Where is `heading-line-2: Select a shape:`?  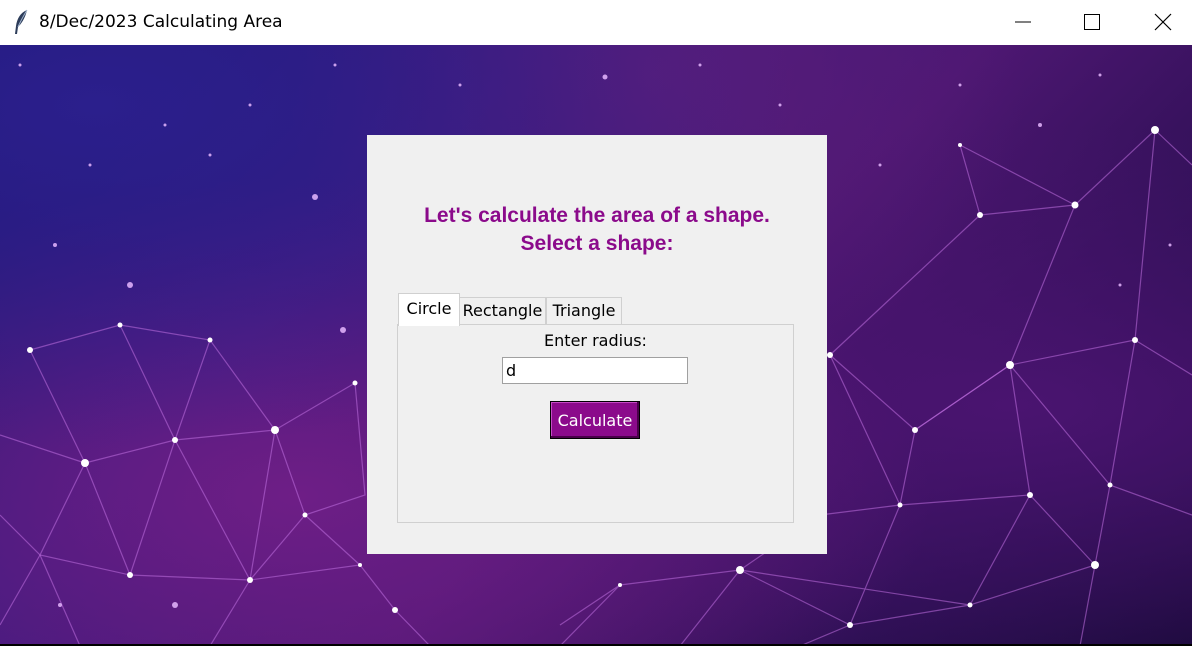
heading-line-2: Select a shape: is located at coordinates (597, 243).